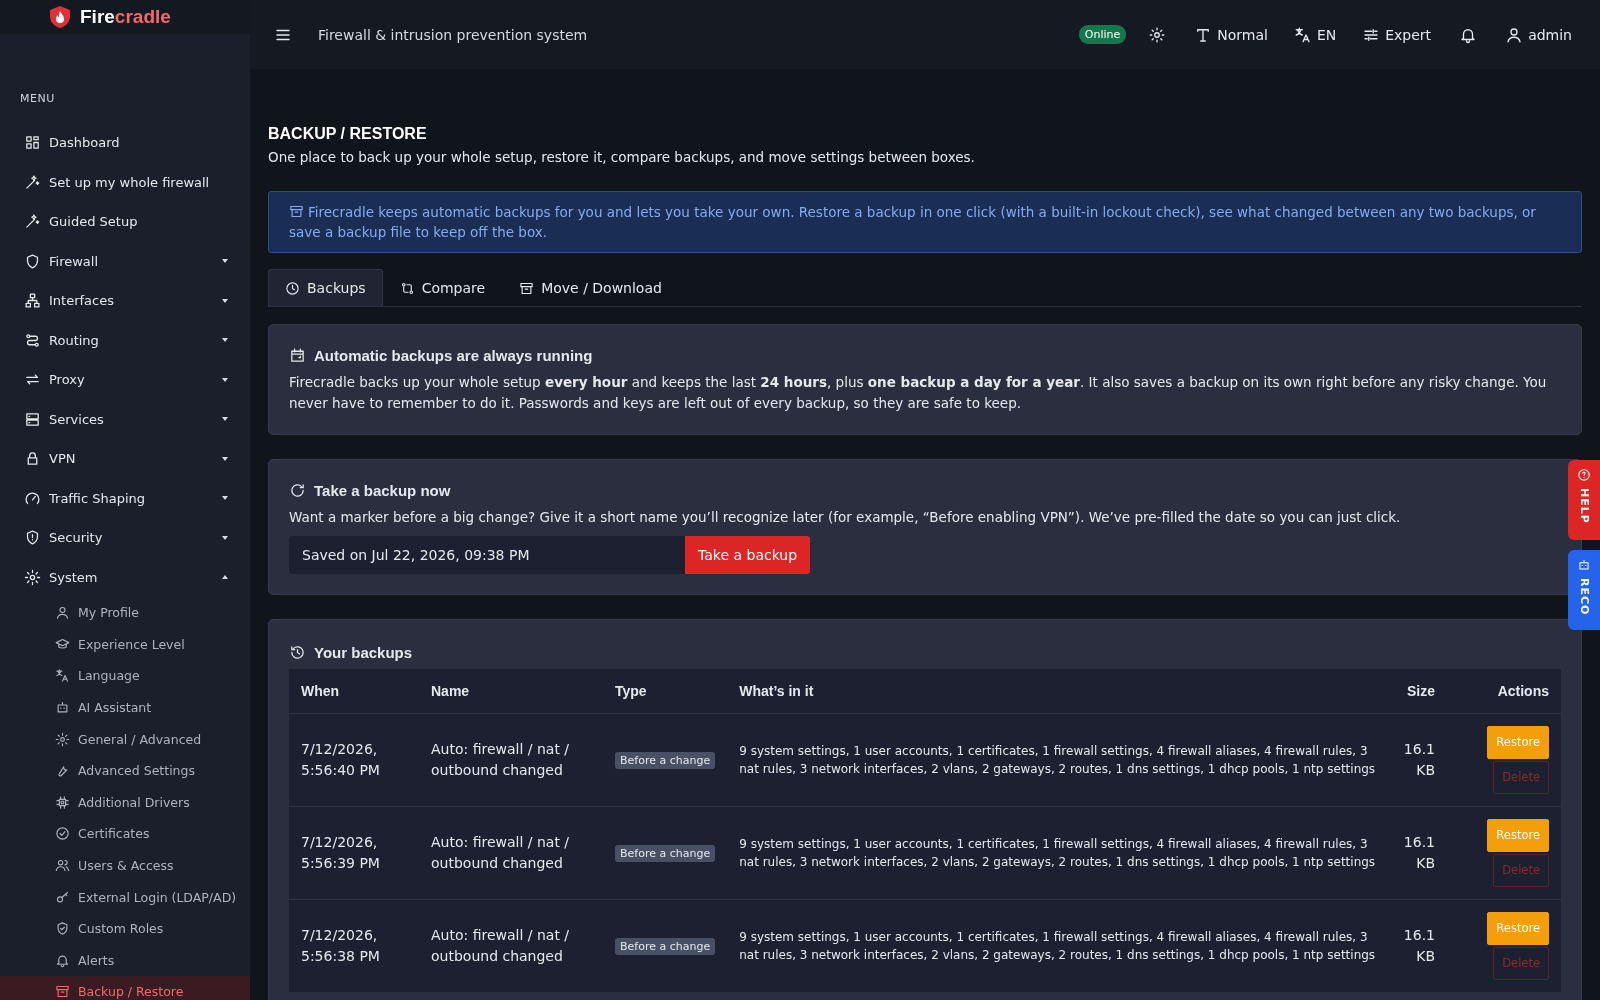  Describe the element at coordinates (348, 134) in the screenshot. I see `page-title: BACKUP / RESTORE` at that location.